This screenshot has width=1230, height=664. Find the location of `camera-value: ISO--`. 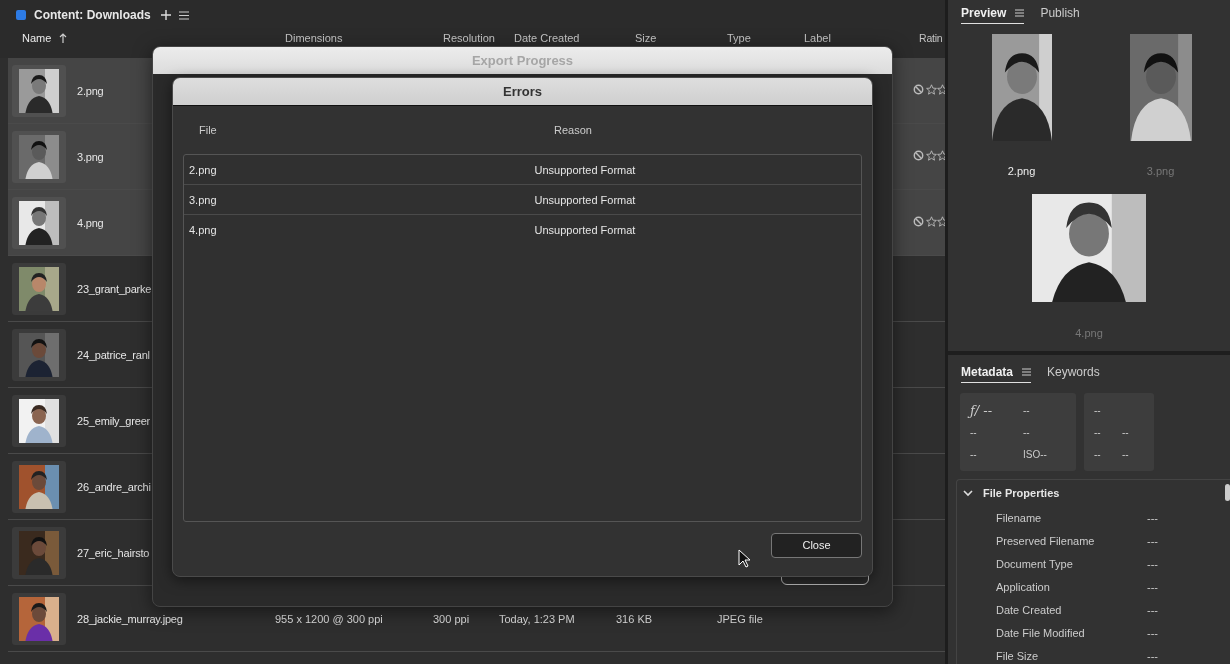

camera-value: ISO-- is located at coordinates (1035, 454).